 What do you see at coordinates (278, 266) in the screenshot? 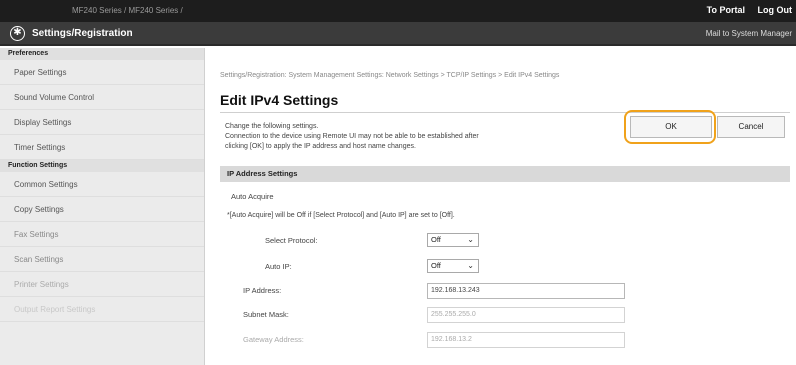
I see `auto-ip-label: Auto IP:` at bounding box center [278, 266].